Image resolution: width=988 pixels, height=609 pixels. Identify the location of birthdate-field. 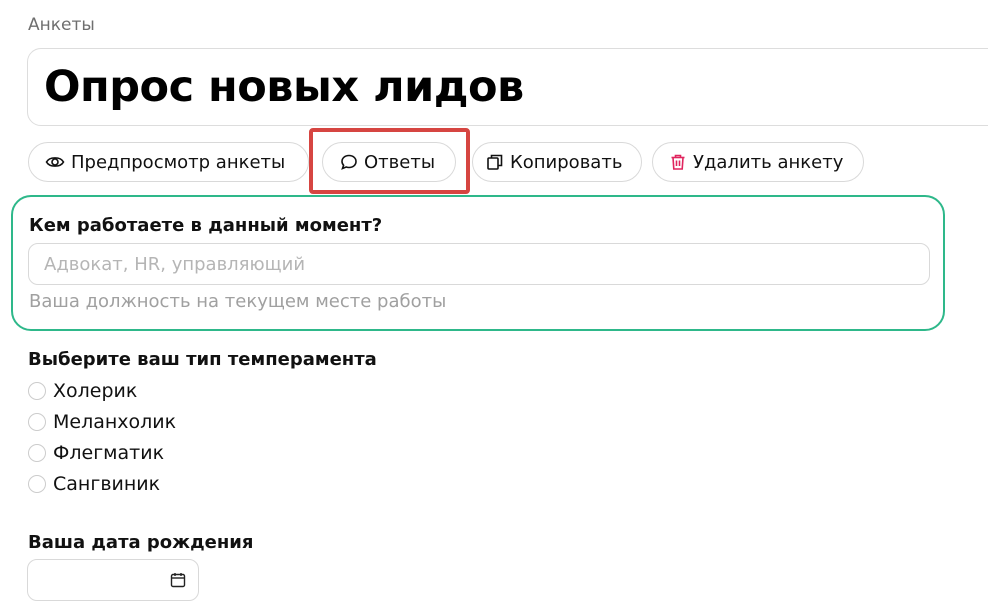
(113, 580).